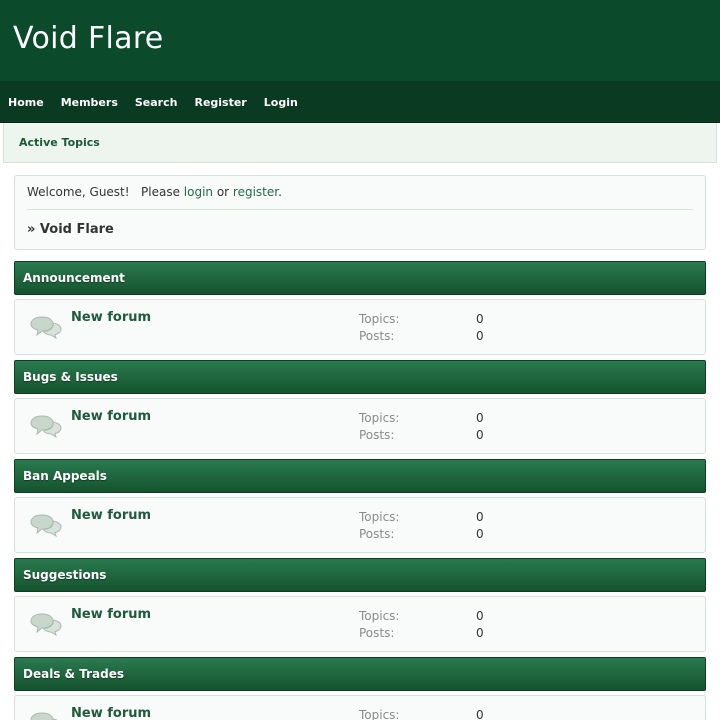 This screenshot has width=720, height=720. I want to click on welcome-prefix: Welcome, Guest! Please, so click(105, 192).